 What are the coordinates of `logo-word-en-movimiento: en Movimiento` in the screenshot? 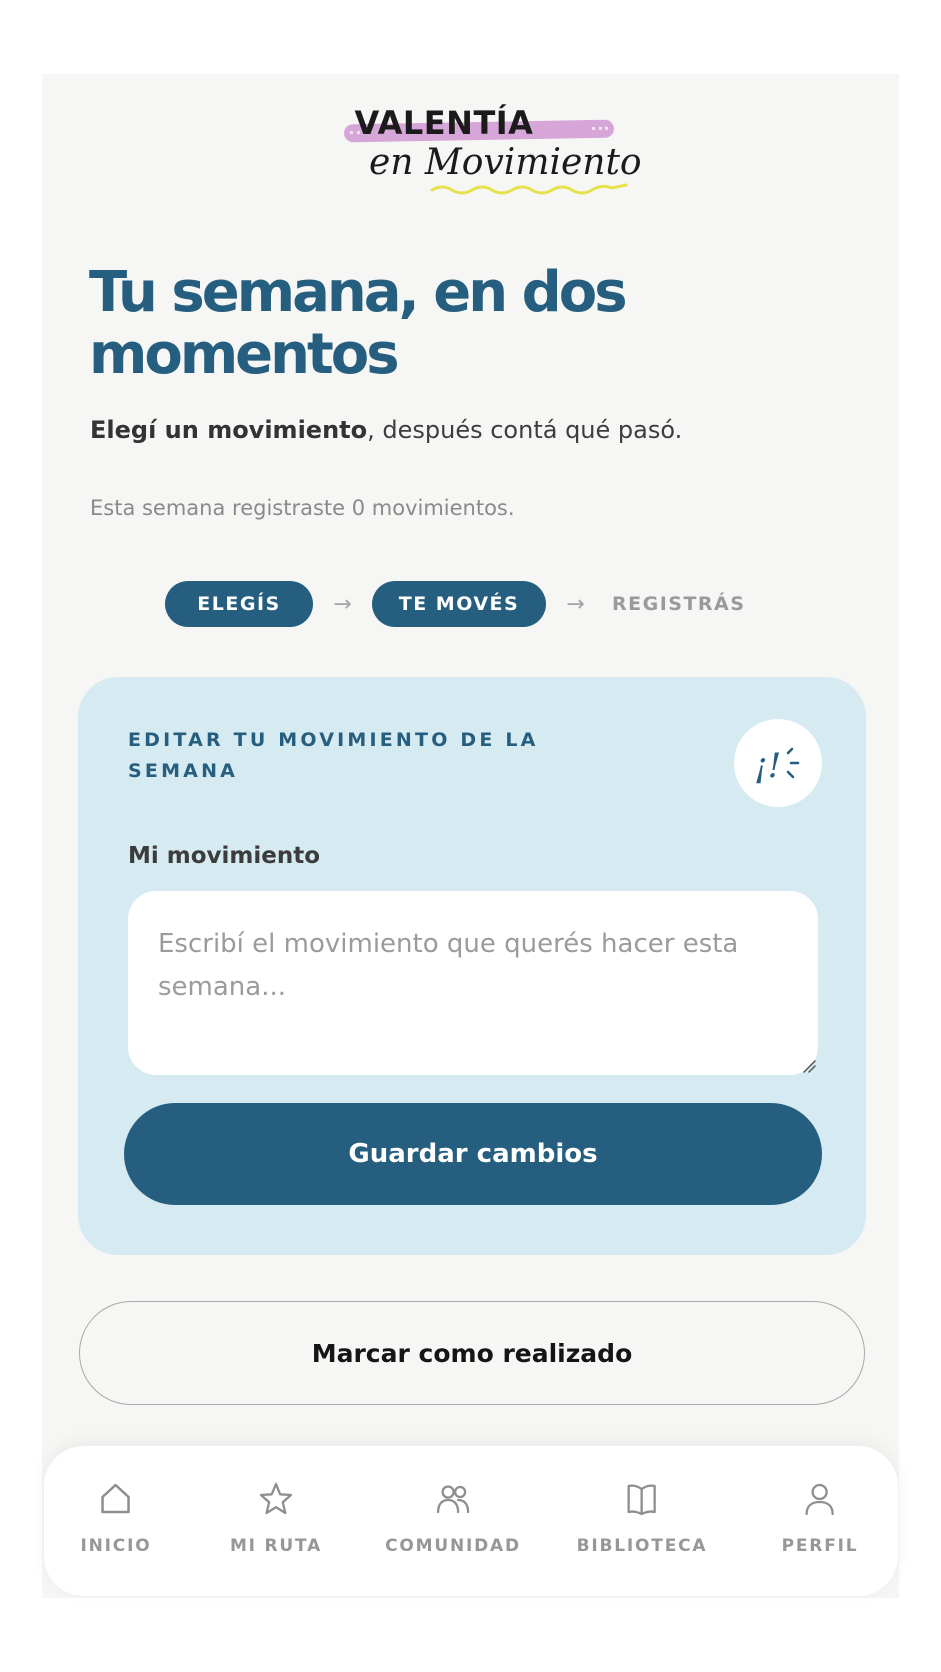 It's located at (505, 162).